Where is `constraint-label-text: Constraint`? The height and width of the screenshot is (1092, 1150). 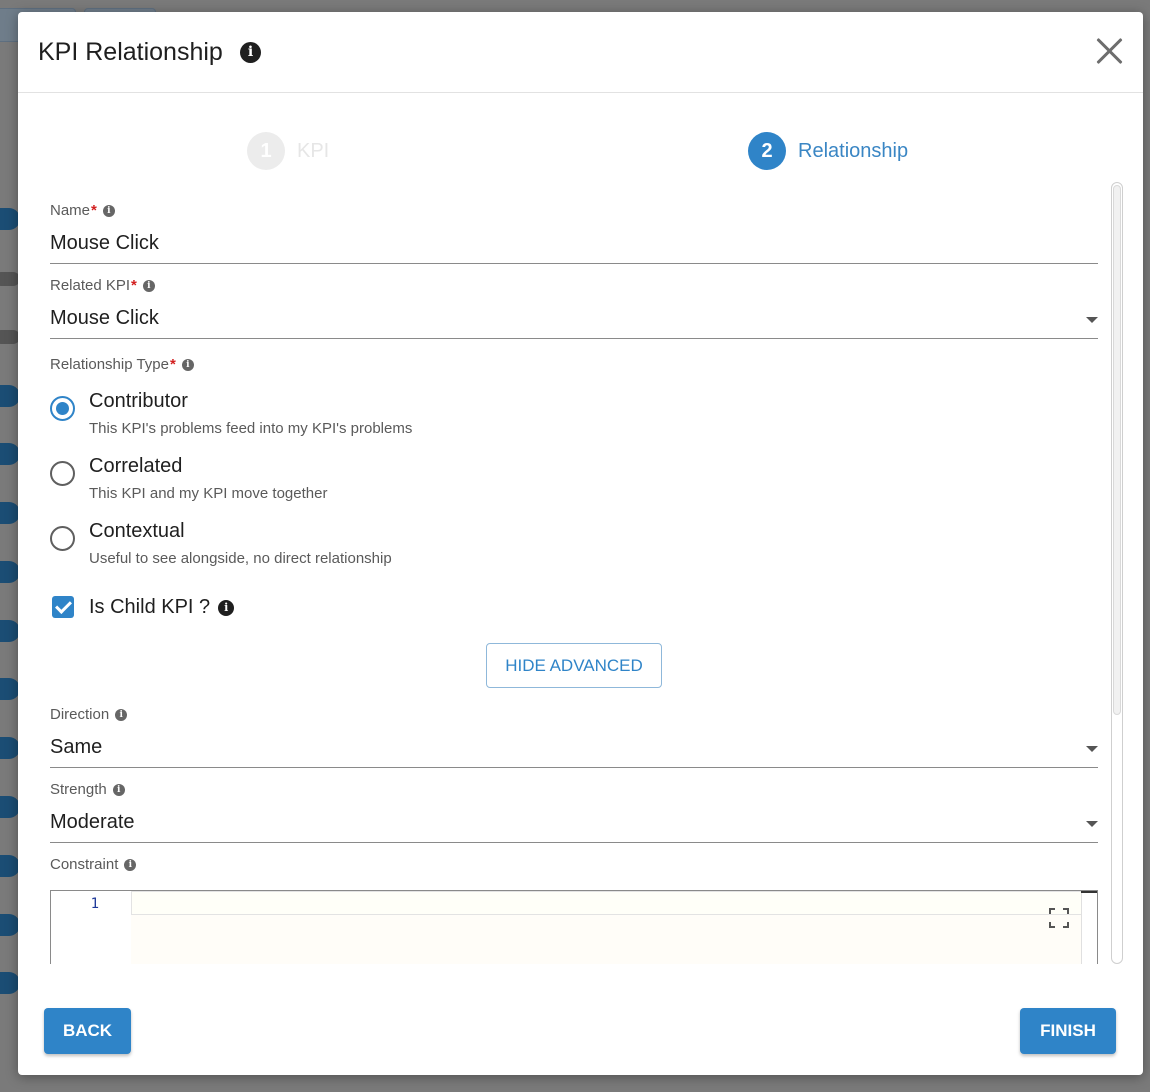
constraint-label-text: Constraint is located at coordinates (84, 864).